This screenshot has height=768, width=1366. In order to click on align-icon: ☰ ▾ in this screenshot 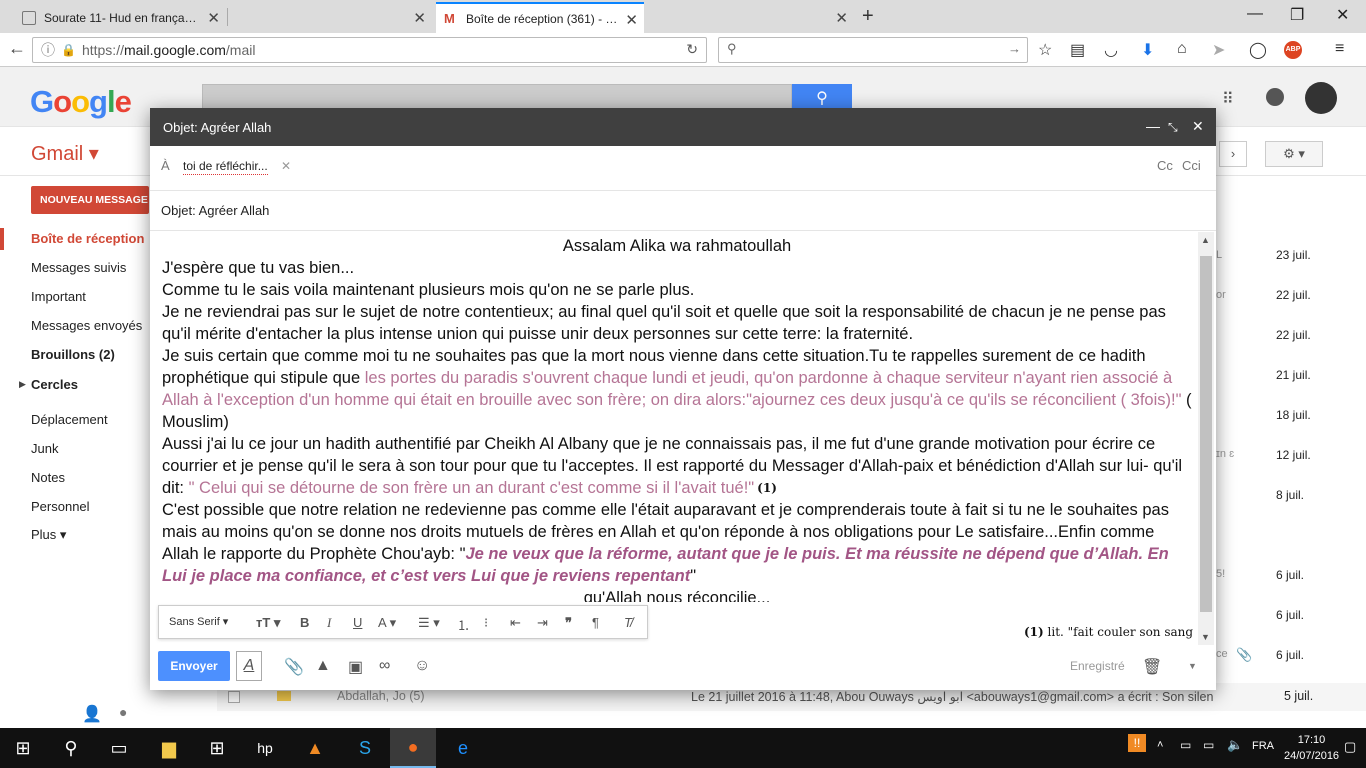, I will do `click(429, 623)`.